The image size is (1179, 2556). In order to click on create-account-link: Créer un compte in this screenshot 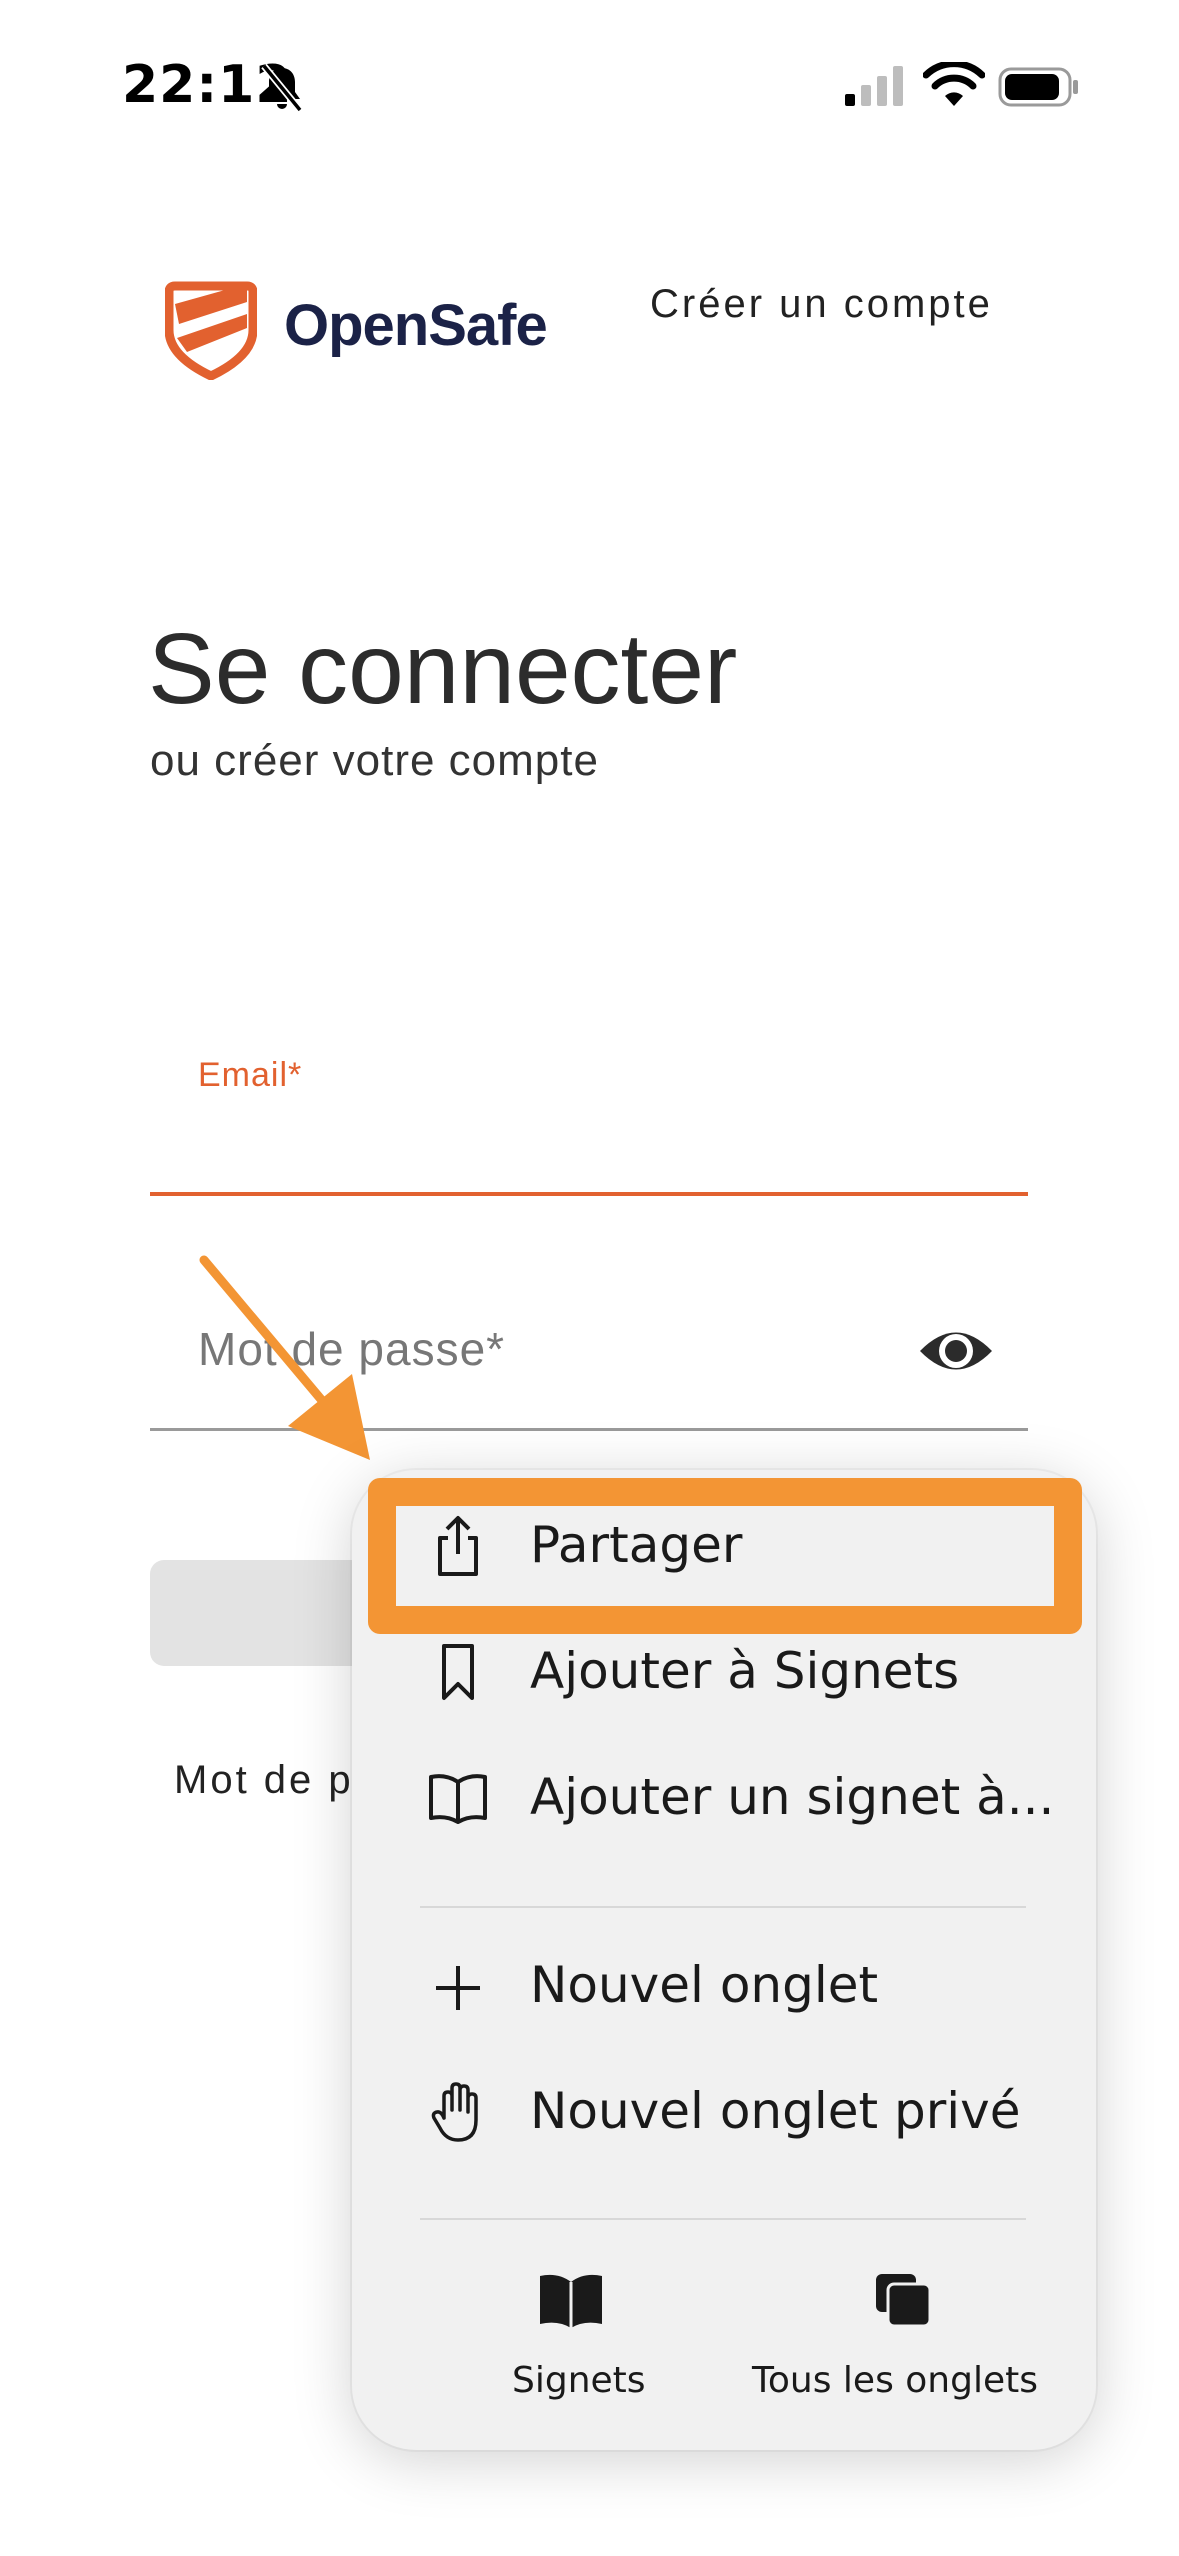, I will do `click(821, 304)`.